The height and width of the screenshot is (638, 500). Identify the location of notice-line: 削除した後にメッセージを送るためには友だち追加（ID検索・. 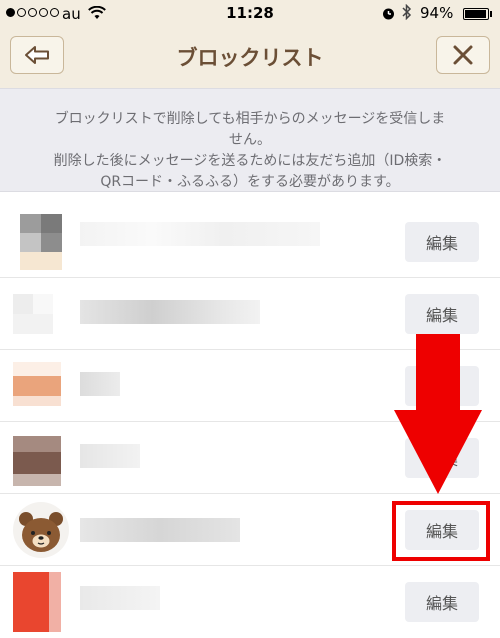
(250, 161).